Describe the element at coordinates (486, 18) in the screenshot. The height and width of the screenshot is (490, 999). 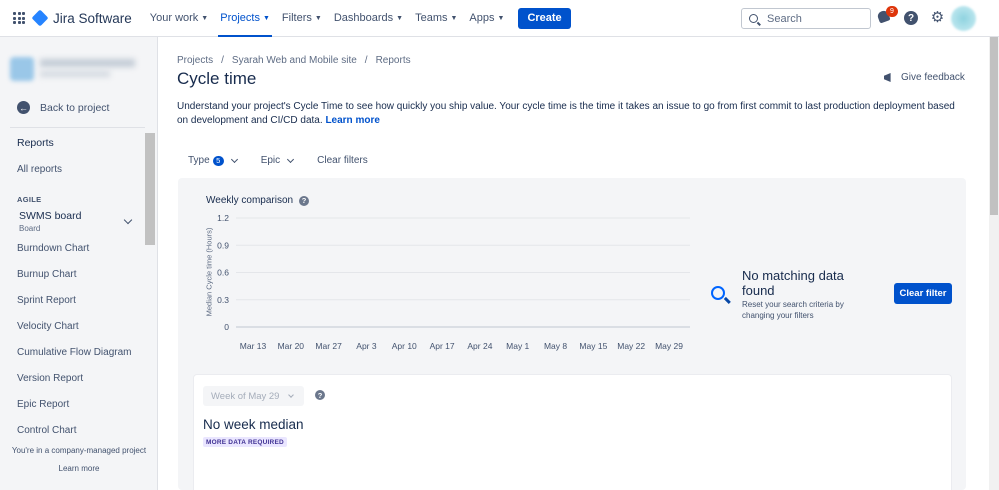
I see `nav-apps: Apps ▼` at that location.